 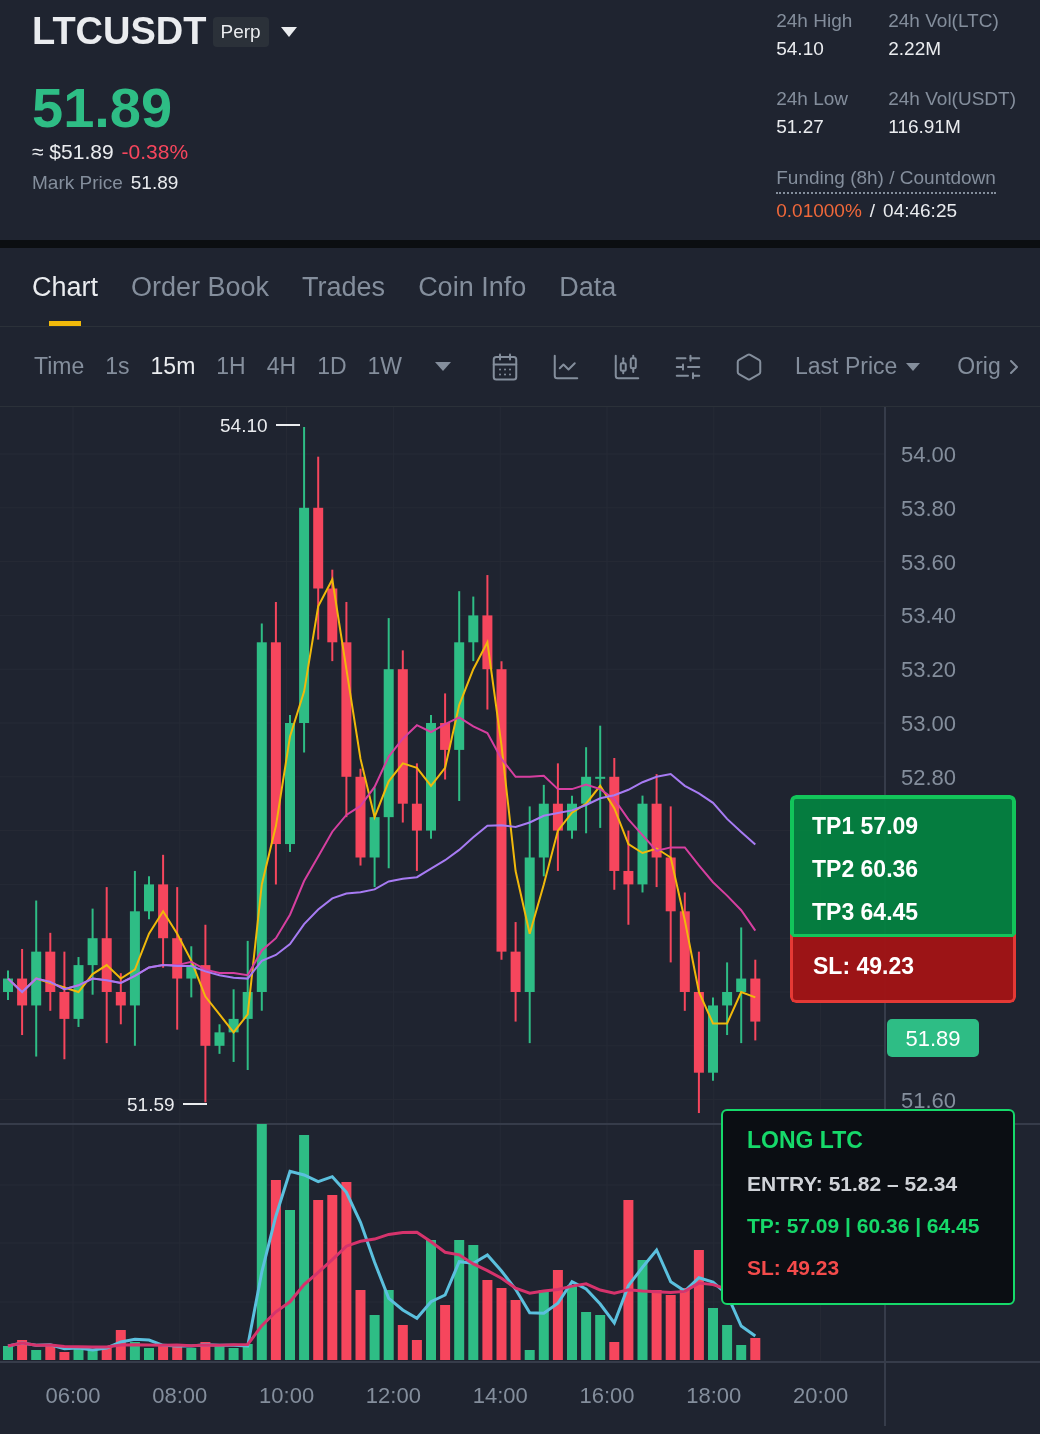 What do you see at coordinates (864, 1226) in the screenshot?
I see `signal-line: TP: 57.09 | 60.36 | 64.45` at bounding box center [864, 1226].